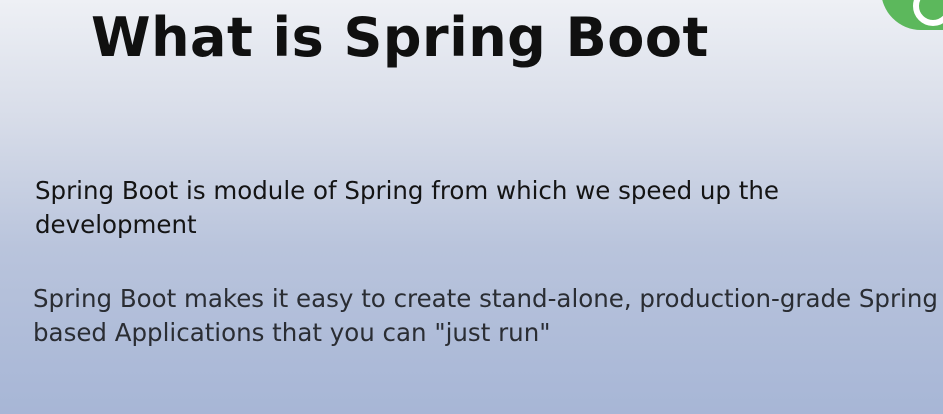 Image resolution: width=943 pixels, height=414 pixels. Describe the element at coordinates (400, 37) in the screenshot. I see `slide-title: What is Spring Boot` at that location.